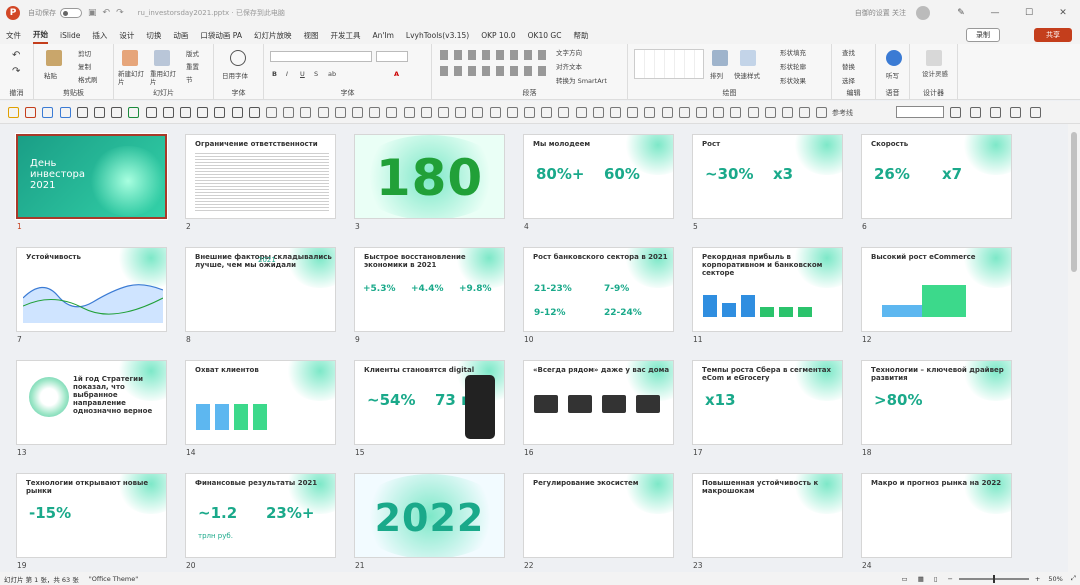  Describe the element at coordinates (287, 74) in the screenshot. I see `italic-button: I` at that location.